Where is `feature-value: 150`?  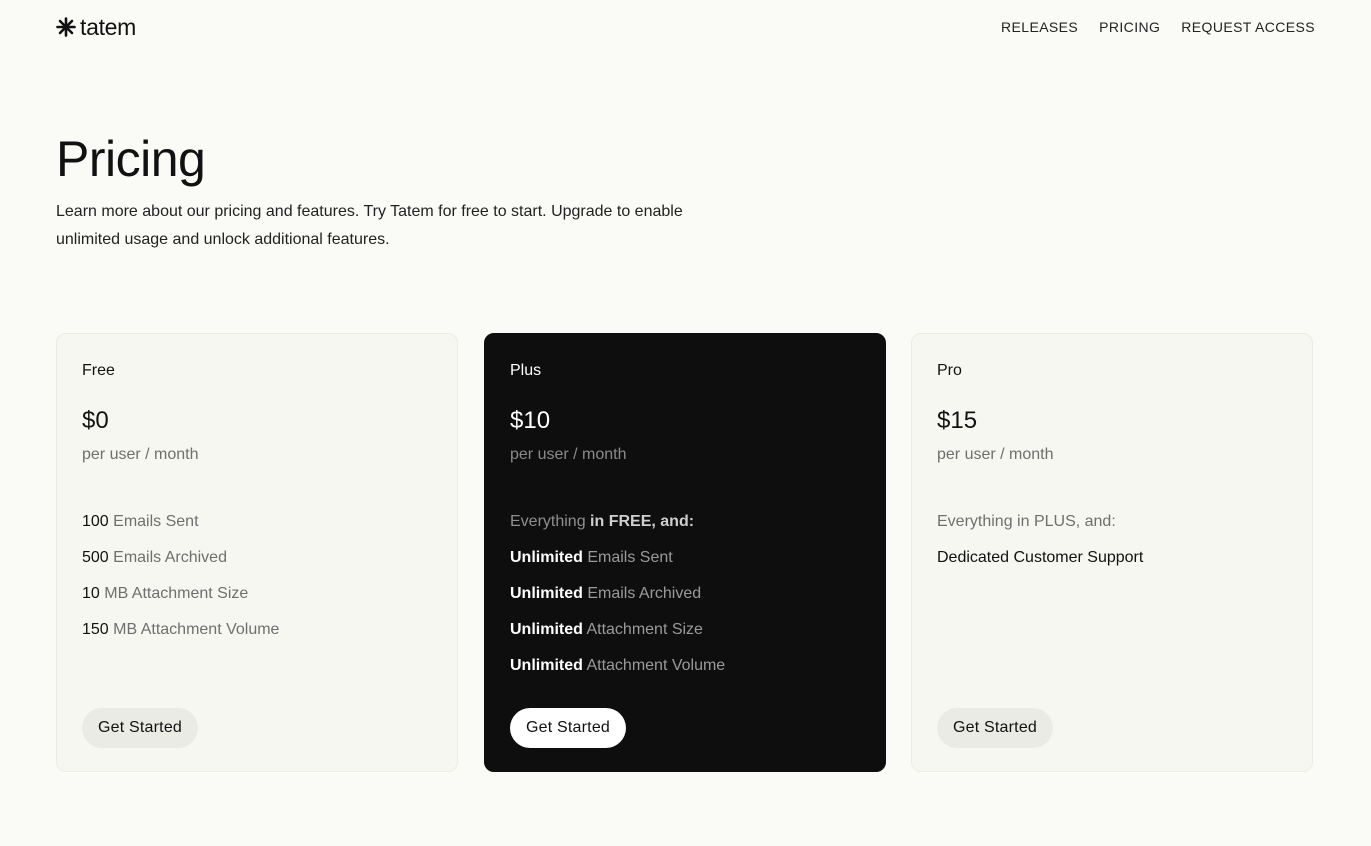 feature-value: 150 is located at coordinates (95, 629).